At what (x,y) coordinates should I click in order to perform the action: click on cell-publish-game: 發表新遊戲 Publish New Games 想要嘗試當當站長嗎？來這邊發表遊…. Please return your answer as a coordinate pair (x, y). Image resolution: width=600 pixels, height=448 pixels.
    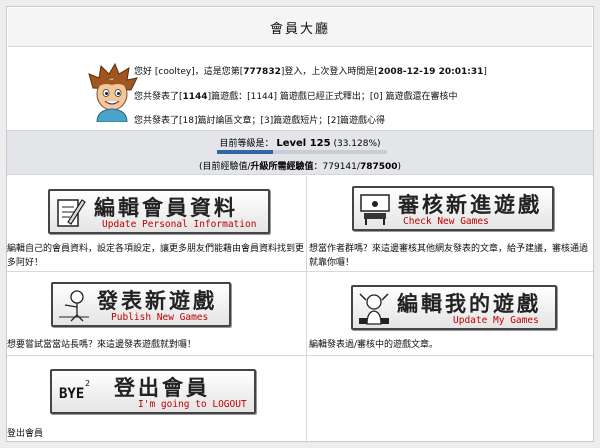
    Looking at the image, I should click on (157, 314).